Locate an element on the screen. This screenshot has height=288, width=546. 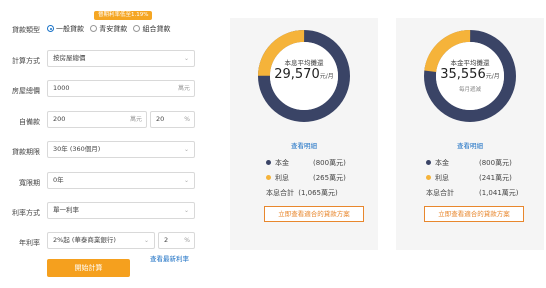
annual-rate-percent-input: 2 % is located at coordinates (176, 240).